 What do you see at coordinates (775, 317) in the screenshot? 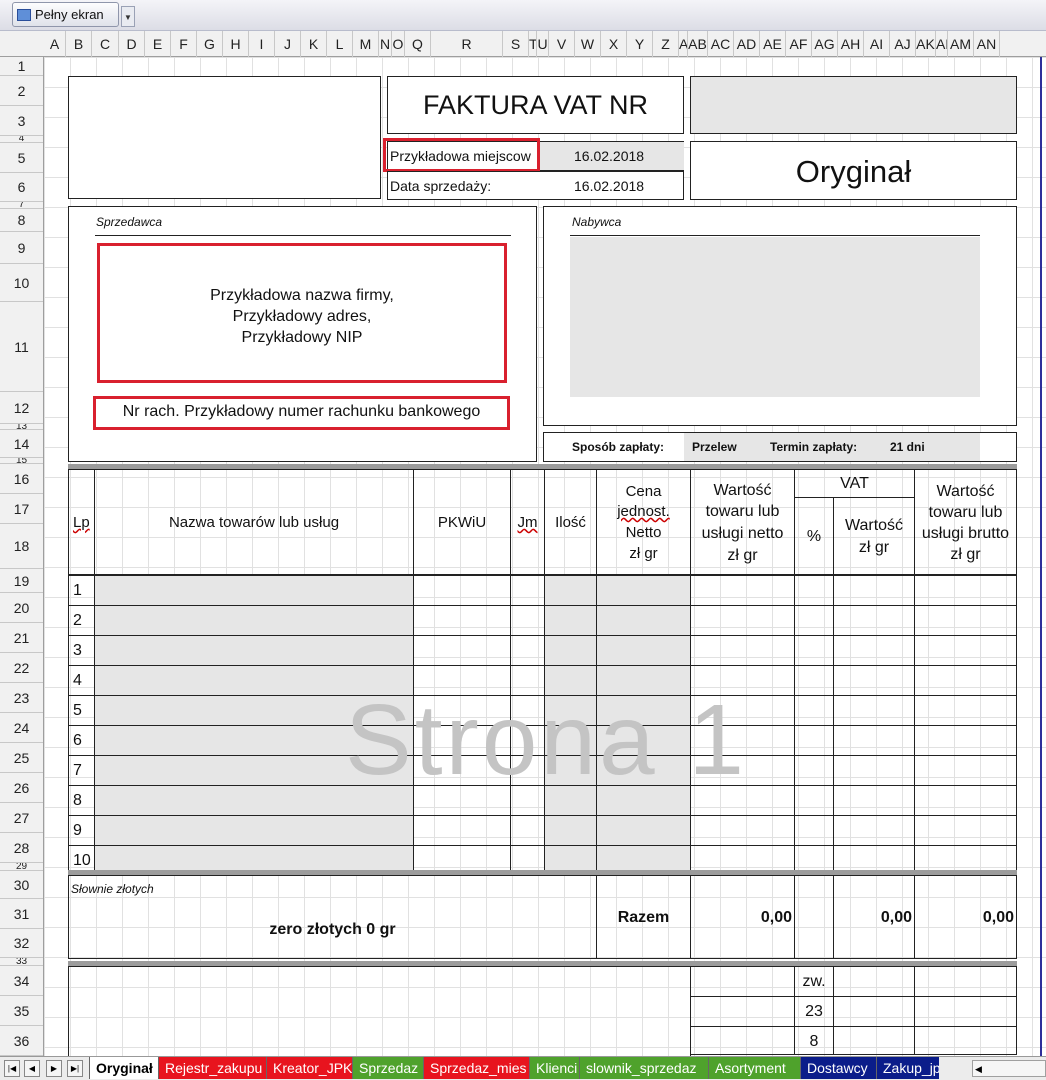
I see `buyer-details` at bounding box center [775, 317].